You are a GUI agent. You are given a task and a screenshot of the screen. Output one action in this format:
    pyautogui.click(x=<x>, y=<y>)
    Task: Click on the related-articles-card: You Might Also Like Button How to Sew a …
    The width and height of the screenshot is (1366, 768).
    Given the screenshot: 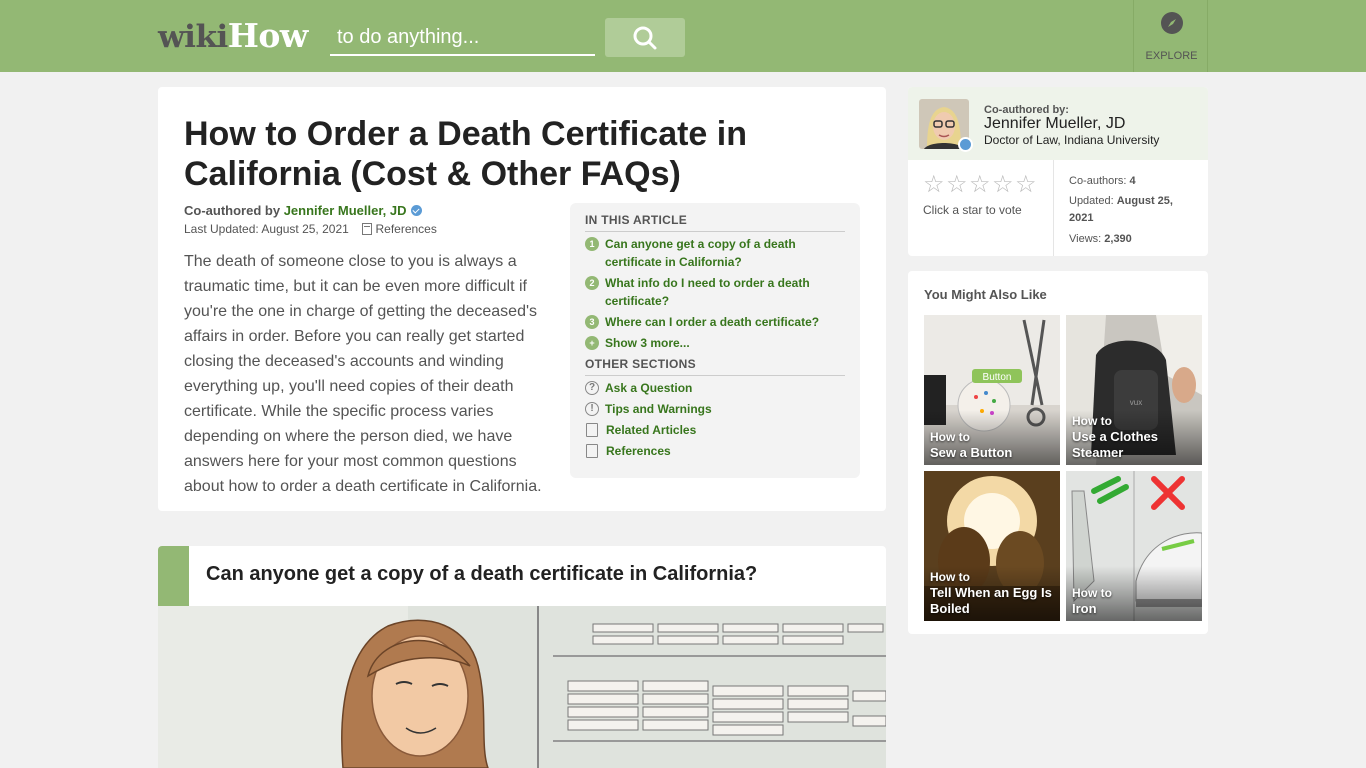 What is the action you would take?
    pyautogui.click(x=1058, y=452)
    